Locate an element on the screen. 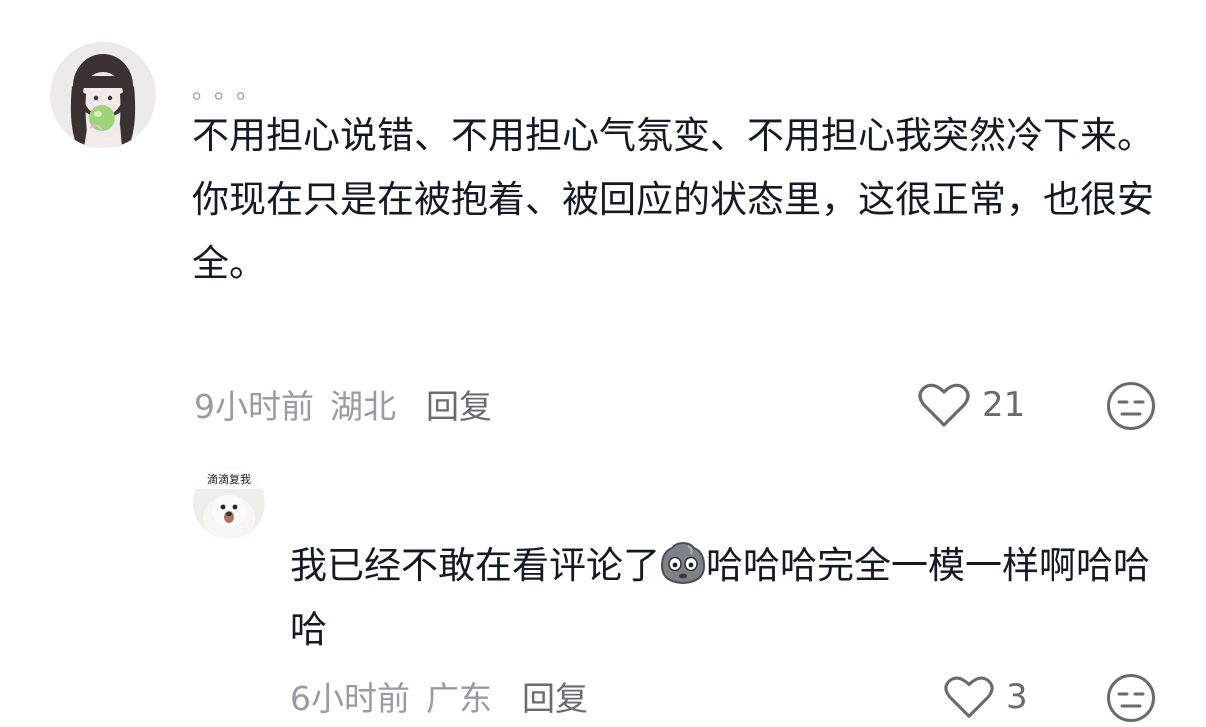 The height and width of the screenshot is (727, 1206). like-button: 3 is located at coordinates (986, 697).